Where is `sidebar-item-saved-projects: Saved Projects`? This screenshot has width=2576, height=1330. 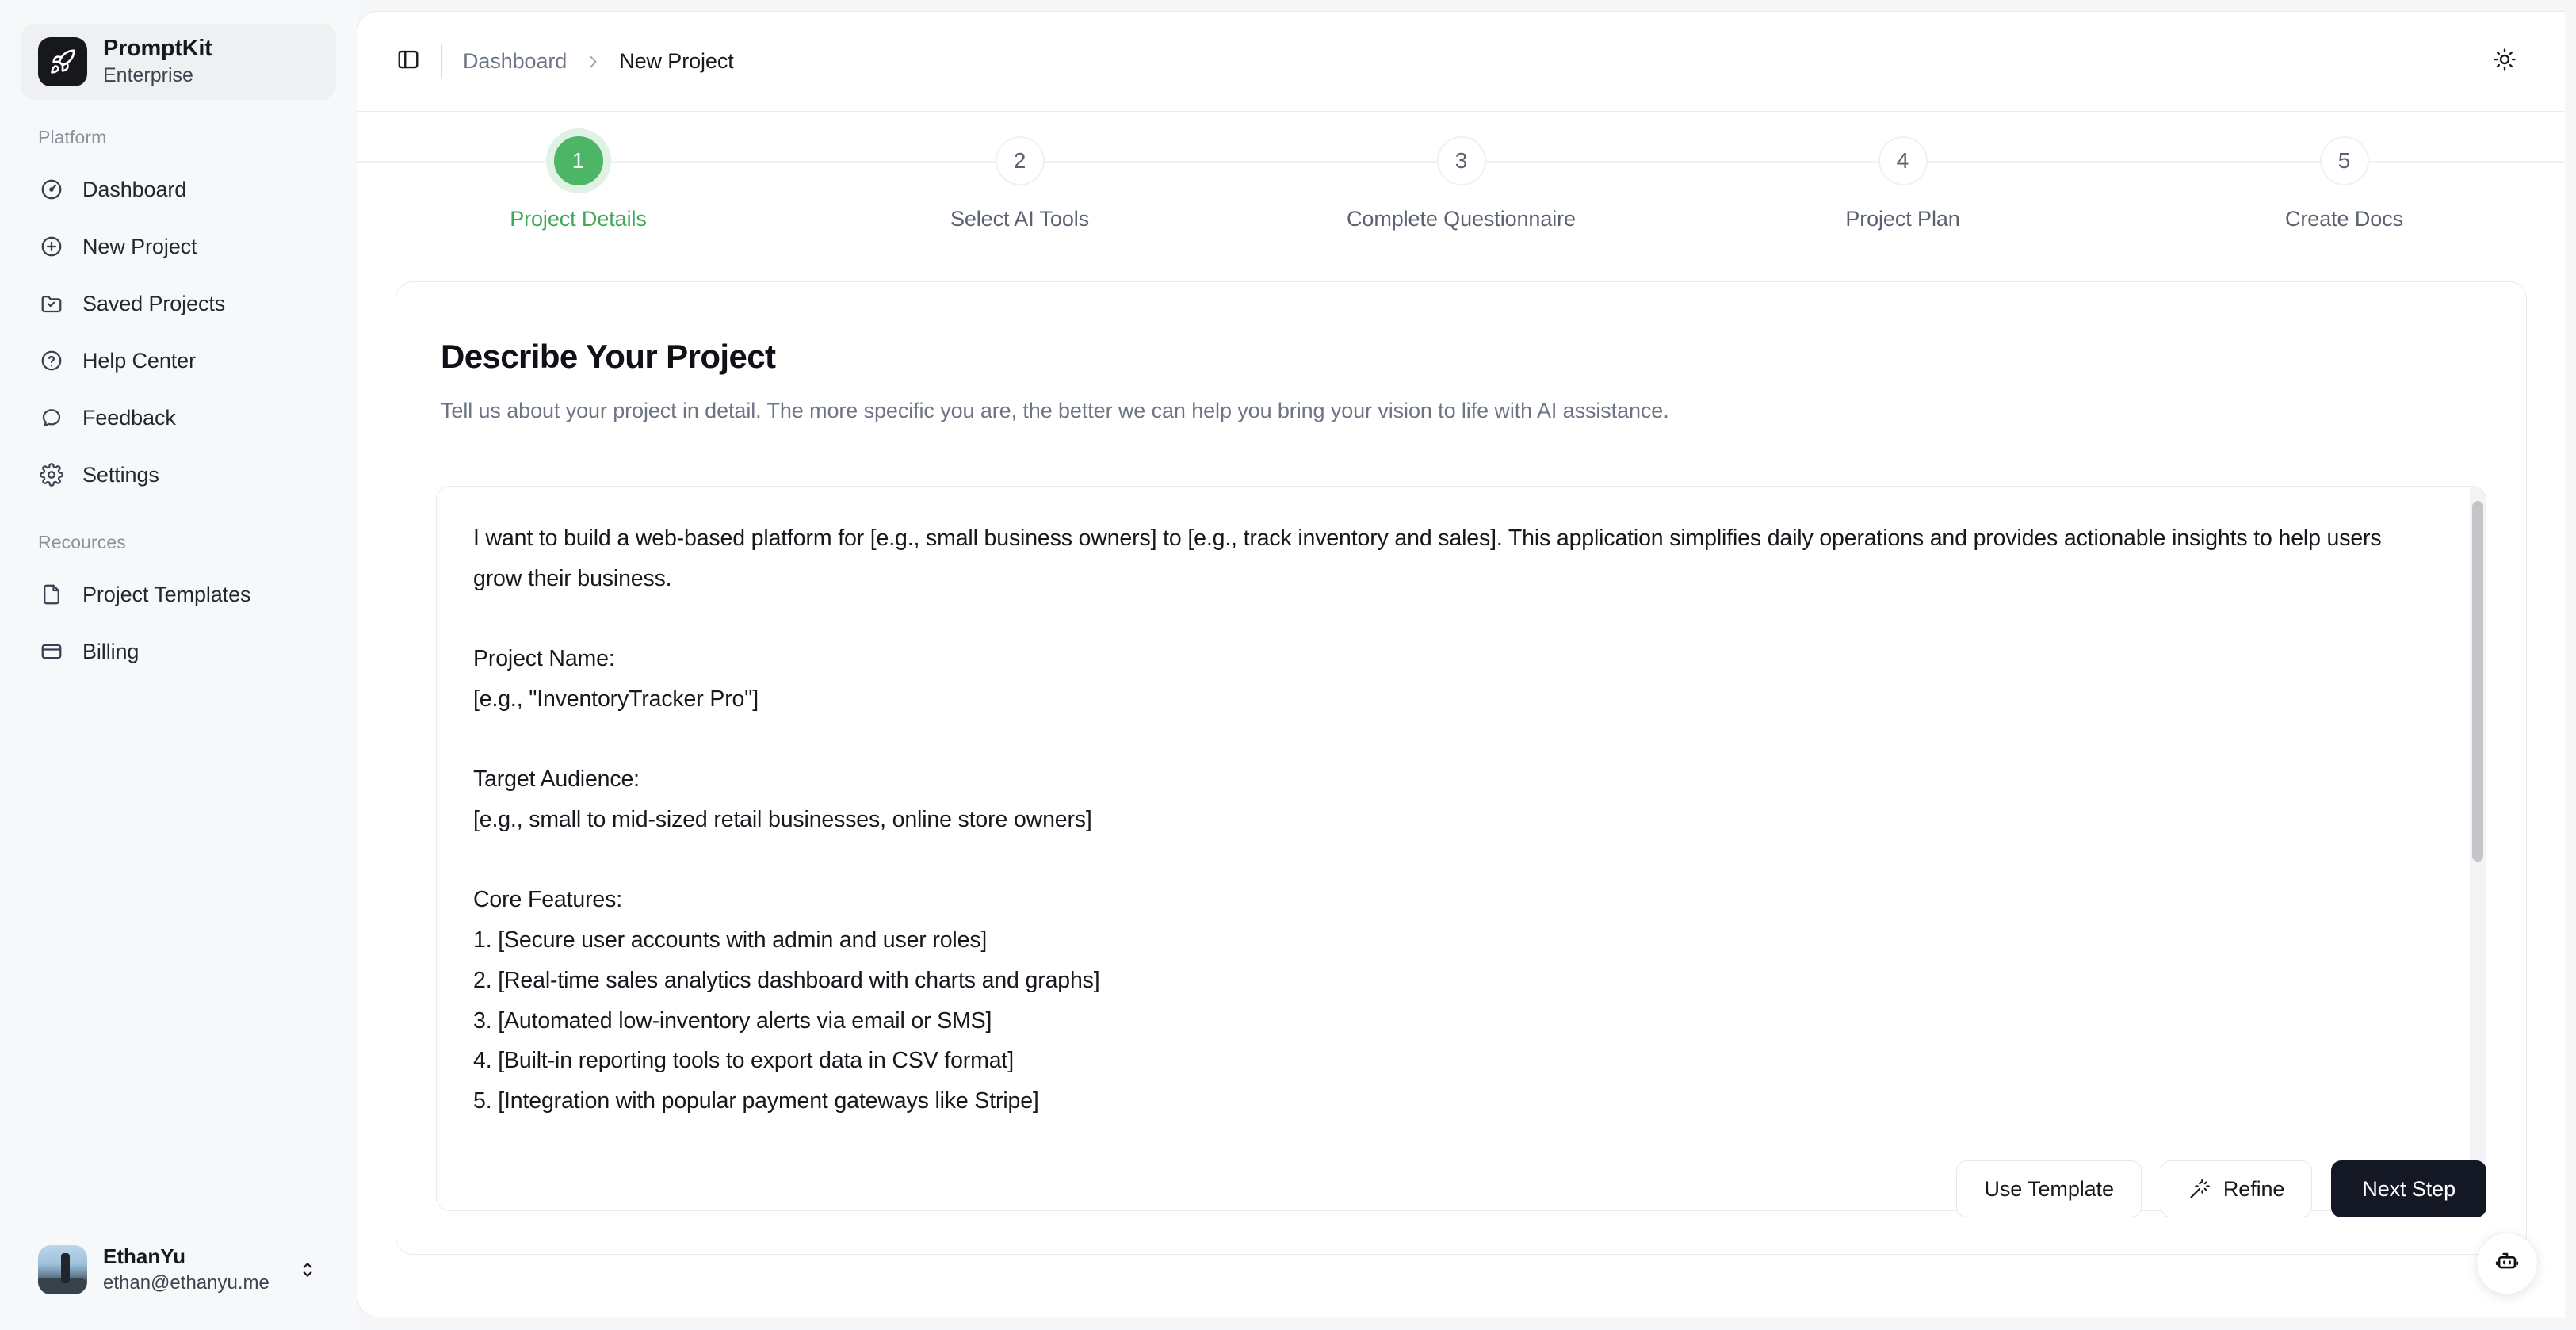 sidebar-item-saved-projects: Saved Projects is located at coordinates (178, 304).